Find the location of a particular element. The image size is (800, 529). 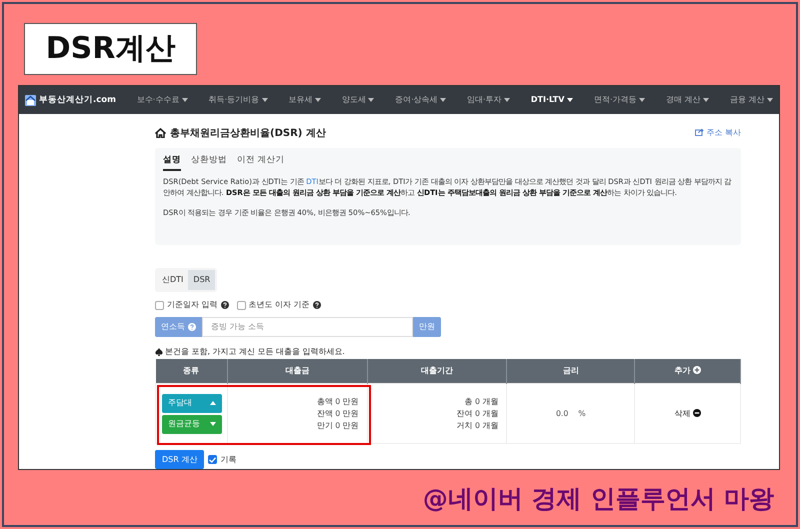

nav-dropdown: 양도세 is located at coordinates (358, 100).